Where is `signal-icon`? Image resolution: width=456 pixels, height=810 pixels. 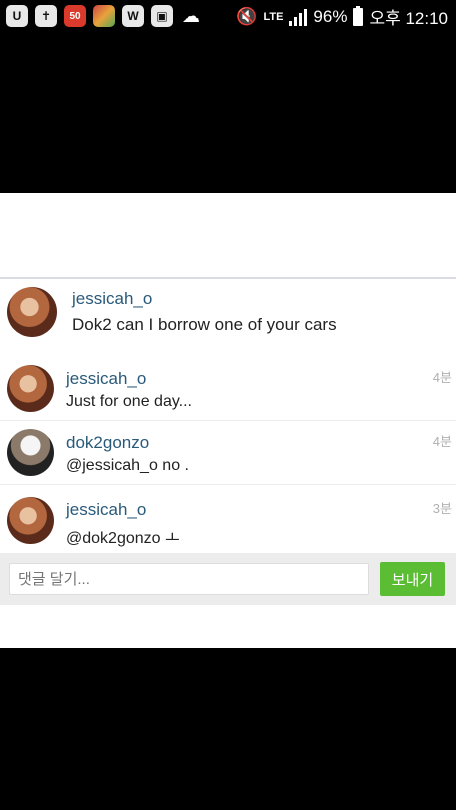 signal-icon is located at coordinates (298, 17).